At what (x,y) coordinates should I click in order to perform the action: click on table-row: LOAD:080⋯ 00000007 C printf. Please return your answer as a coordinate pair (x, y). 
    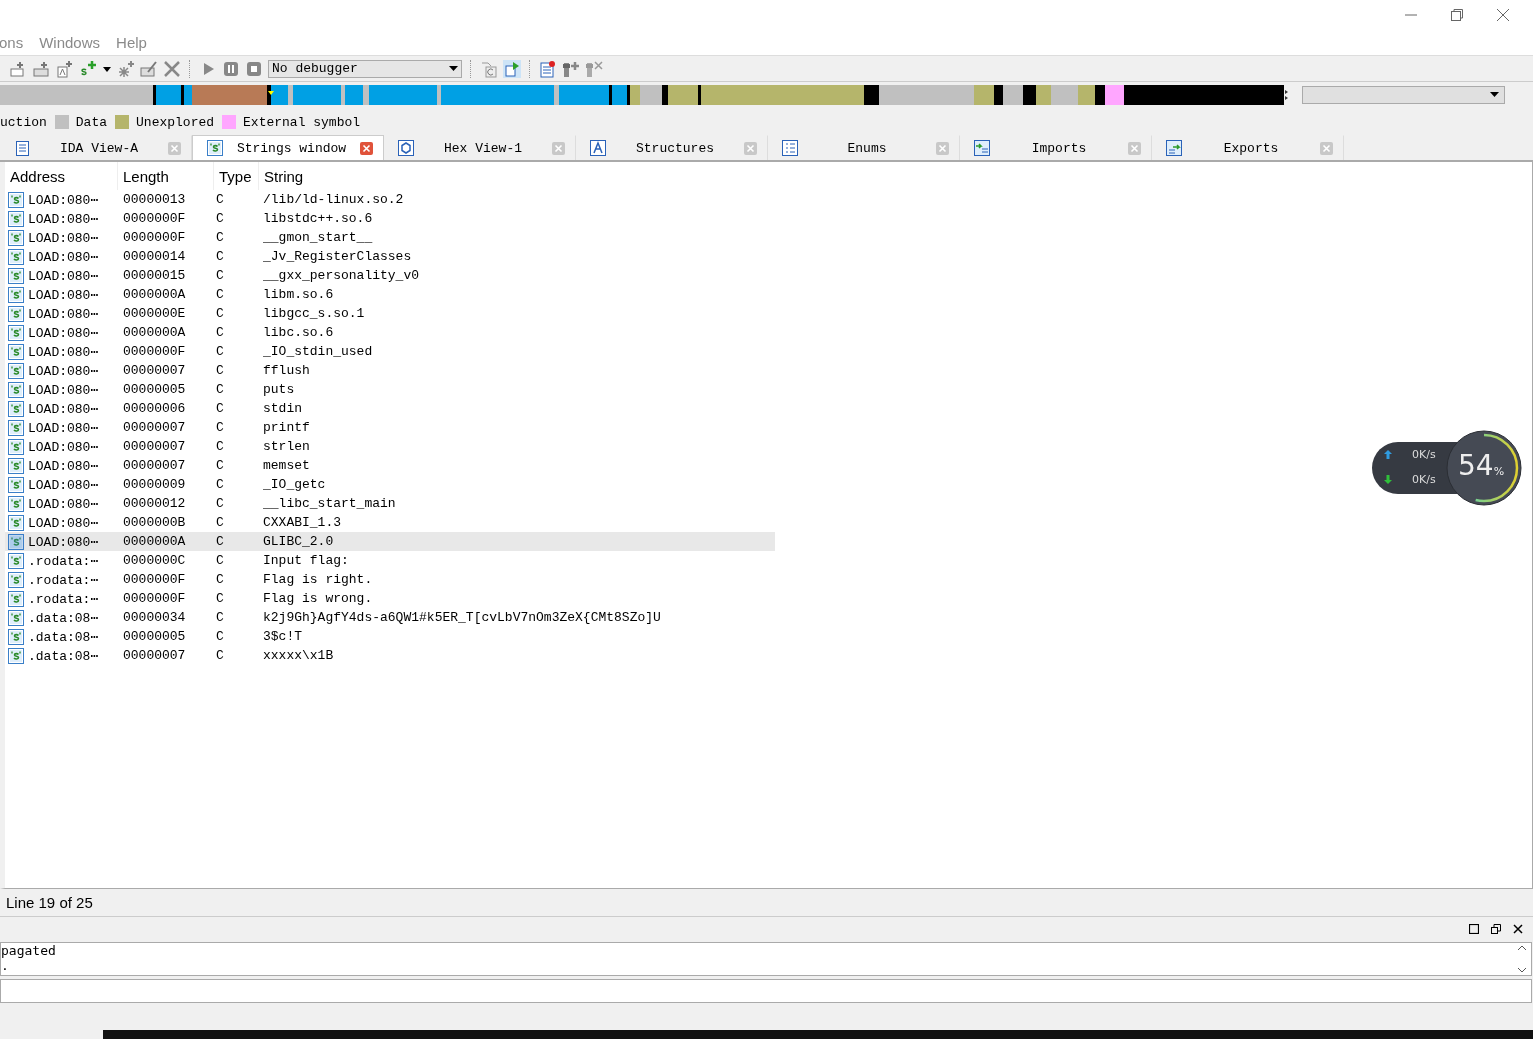
    Looking at the image, I should click on (390, 427).